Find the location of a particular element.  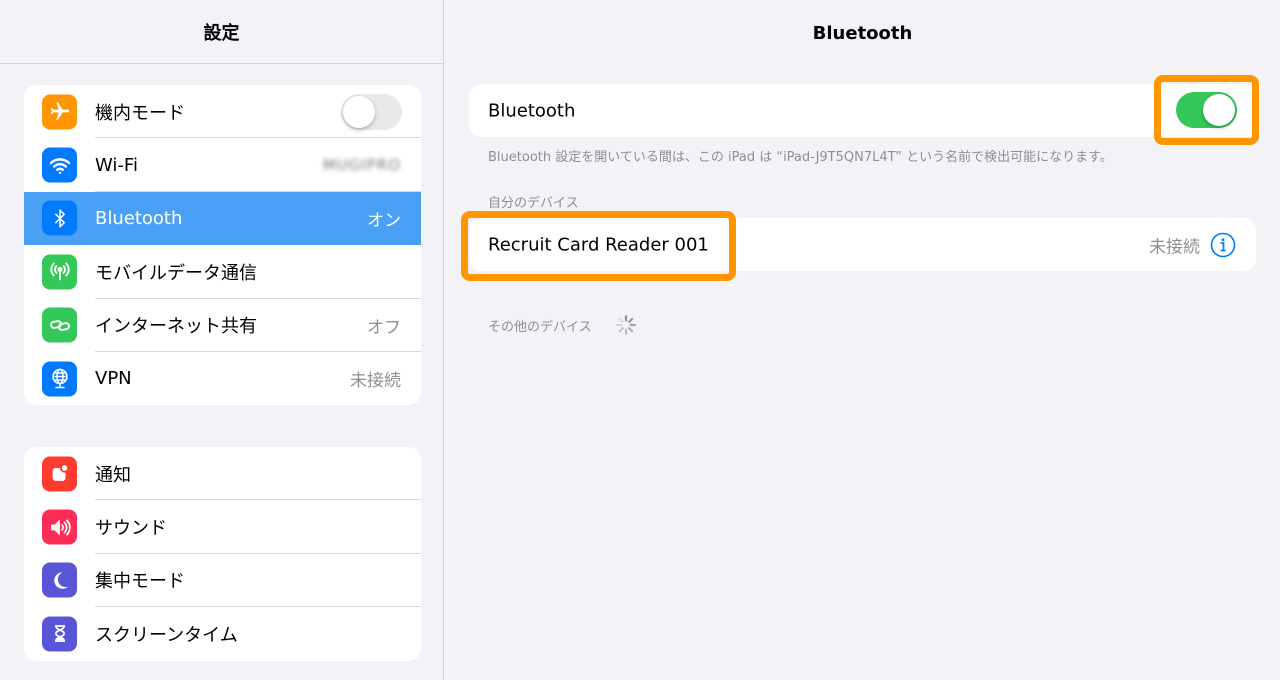

device-row: Recruit Card Reader 001 未接続 is located at coordinates (862, 244).